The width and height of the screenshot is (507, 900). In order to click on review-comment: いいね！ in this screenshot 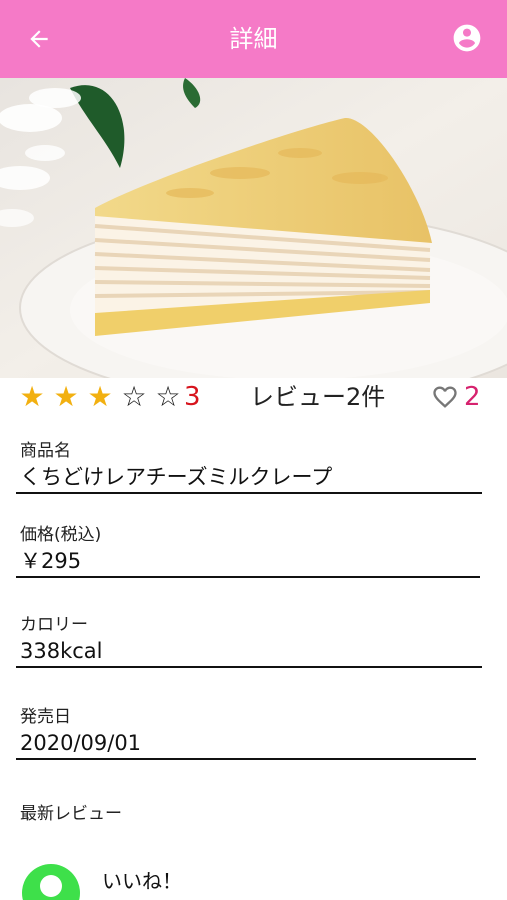, I will do `click(142, 881)`.